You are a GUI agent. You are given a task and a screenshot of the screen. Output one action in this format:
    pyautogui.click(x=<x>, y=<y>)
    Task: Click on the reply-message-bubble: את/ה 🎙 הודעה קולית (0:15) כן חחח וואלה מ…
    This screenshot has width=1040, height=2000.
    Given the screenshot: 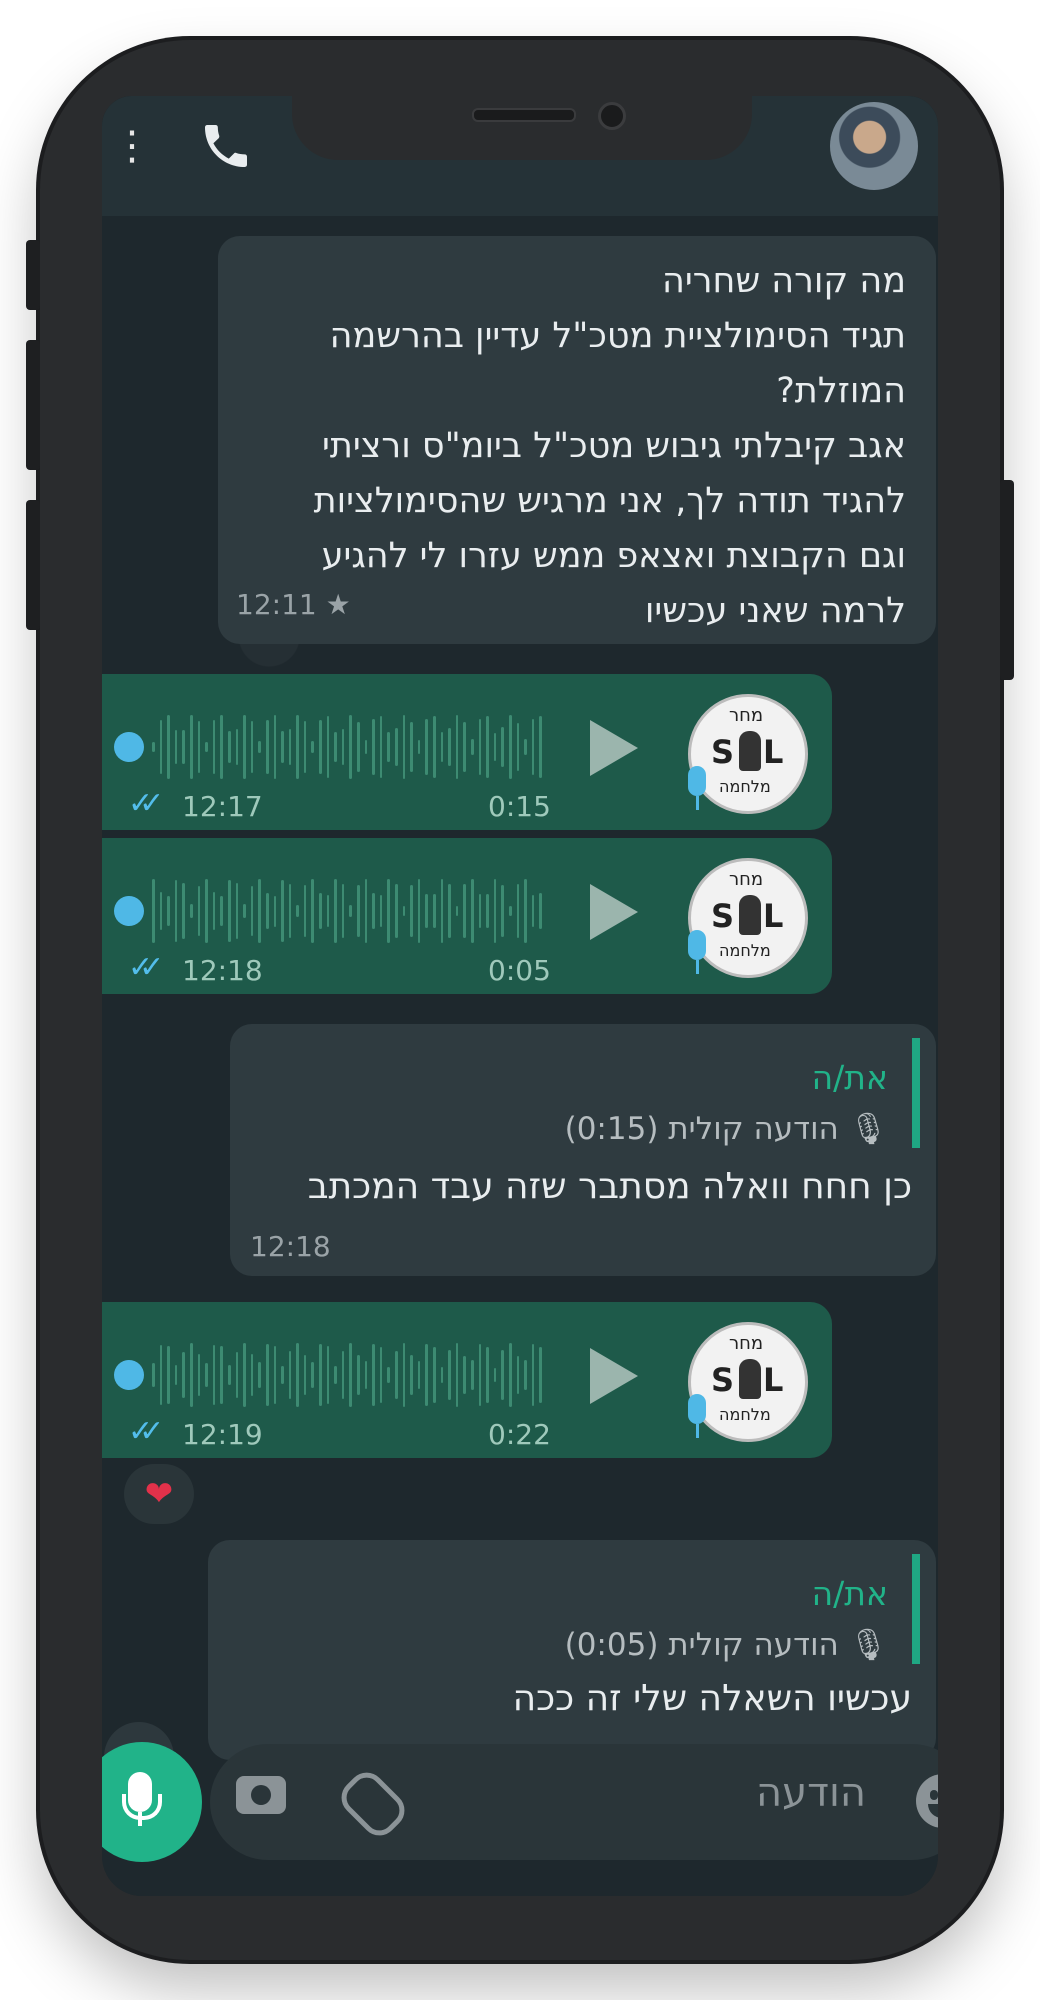 What is the action you would take?
    pyautogui.click(x=583, y=1150)
    